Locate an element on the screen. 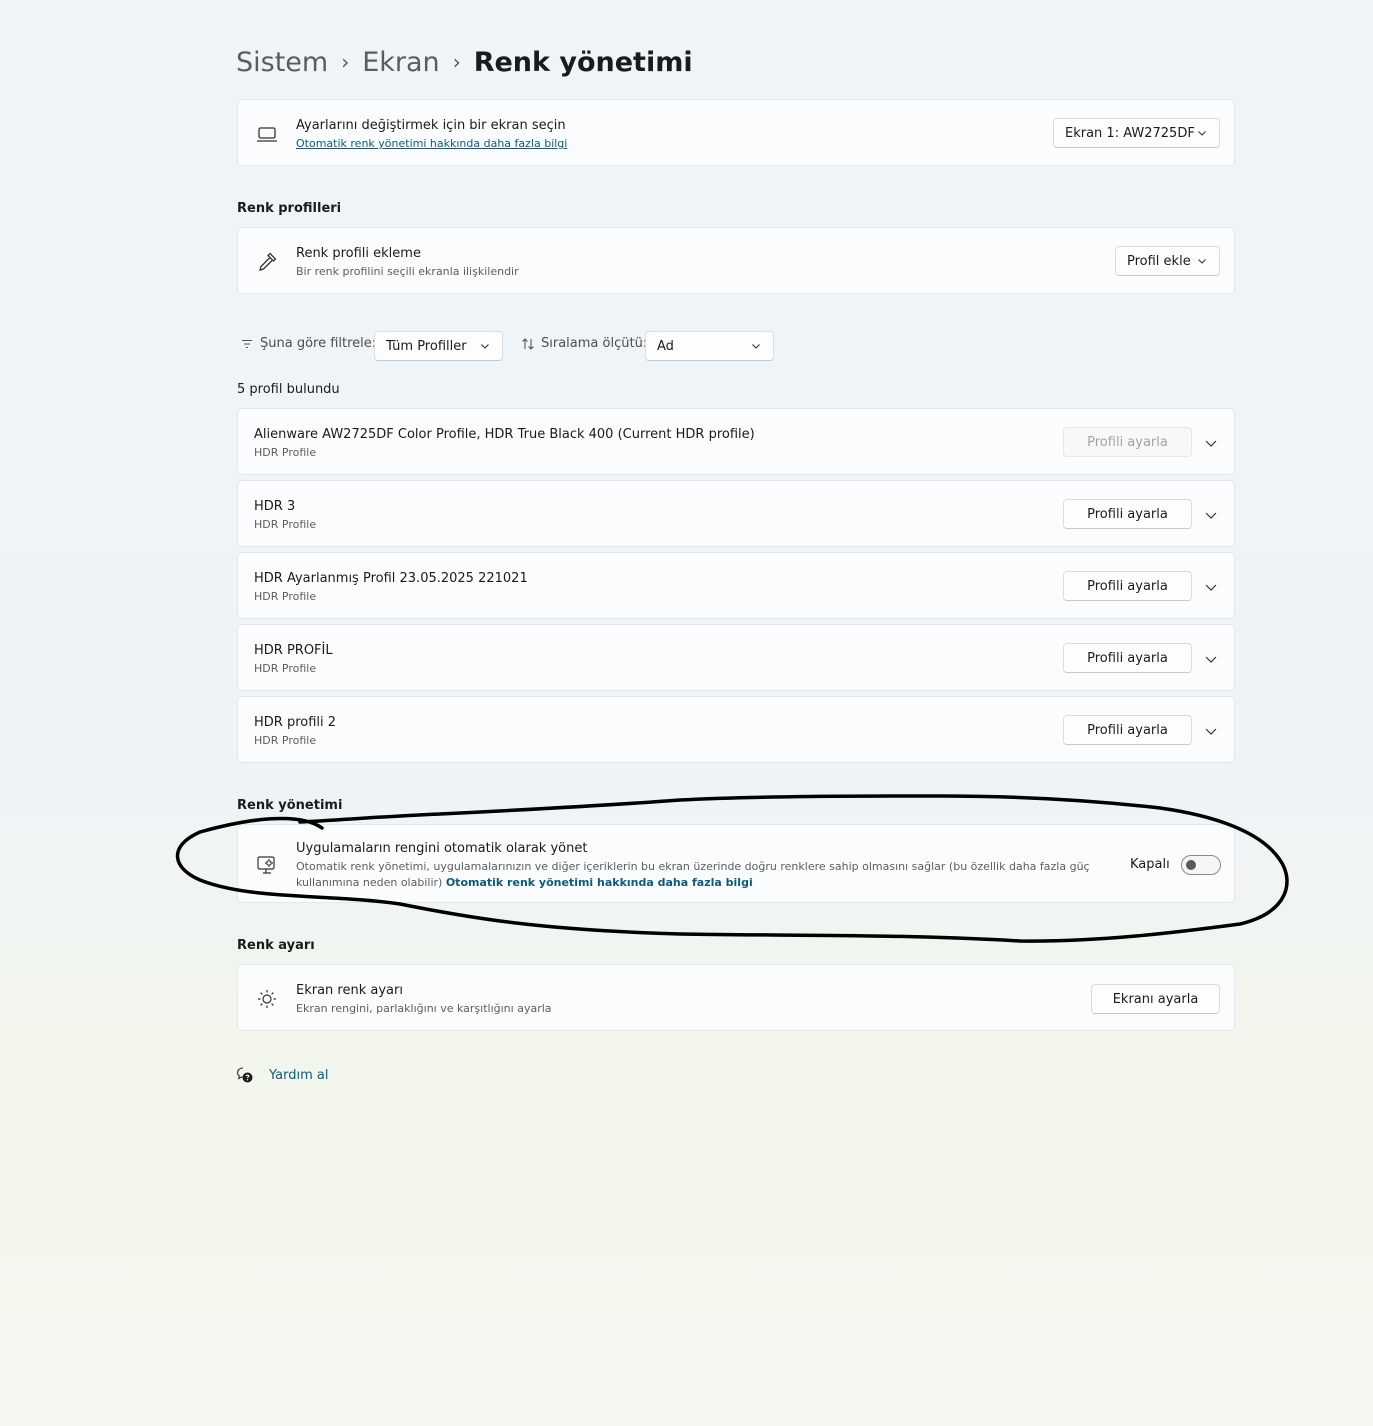  monitor-color-icon is located at coordinates (266, 865).